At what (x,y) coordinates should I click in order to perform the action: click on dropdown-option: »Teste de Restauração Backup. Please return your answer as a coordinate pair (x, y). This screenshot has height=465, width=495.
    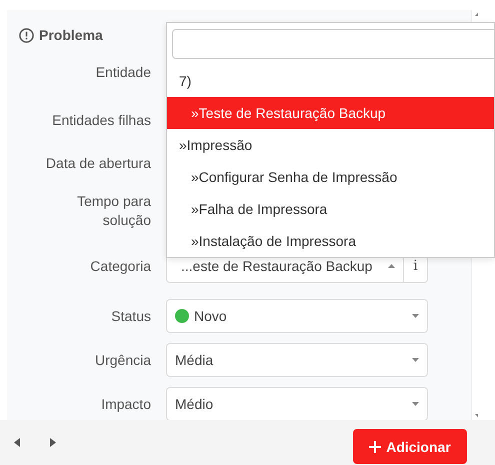
    Looking at the image, I should click on (330, 113).